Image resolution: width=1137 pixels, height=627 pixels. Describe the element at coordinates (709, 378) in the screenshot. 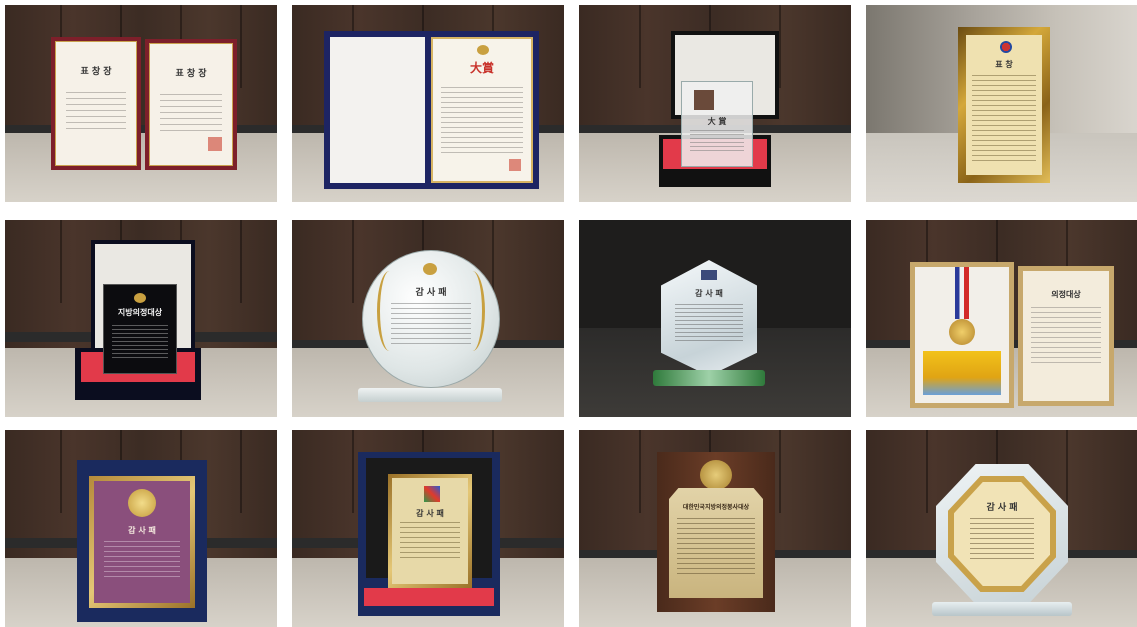

I see `crystal-shield-base` at that location.